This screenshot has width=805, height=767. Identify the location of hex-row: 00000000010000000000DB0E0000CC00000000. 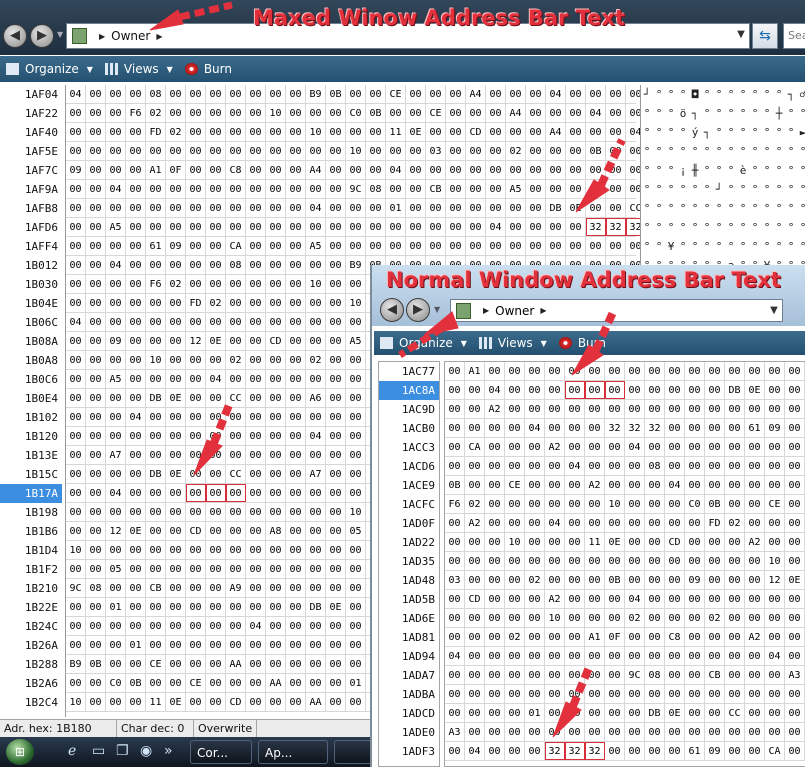
(625, 713).